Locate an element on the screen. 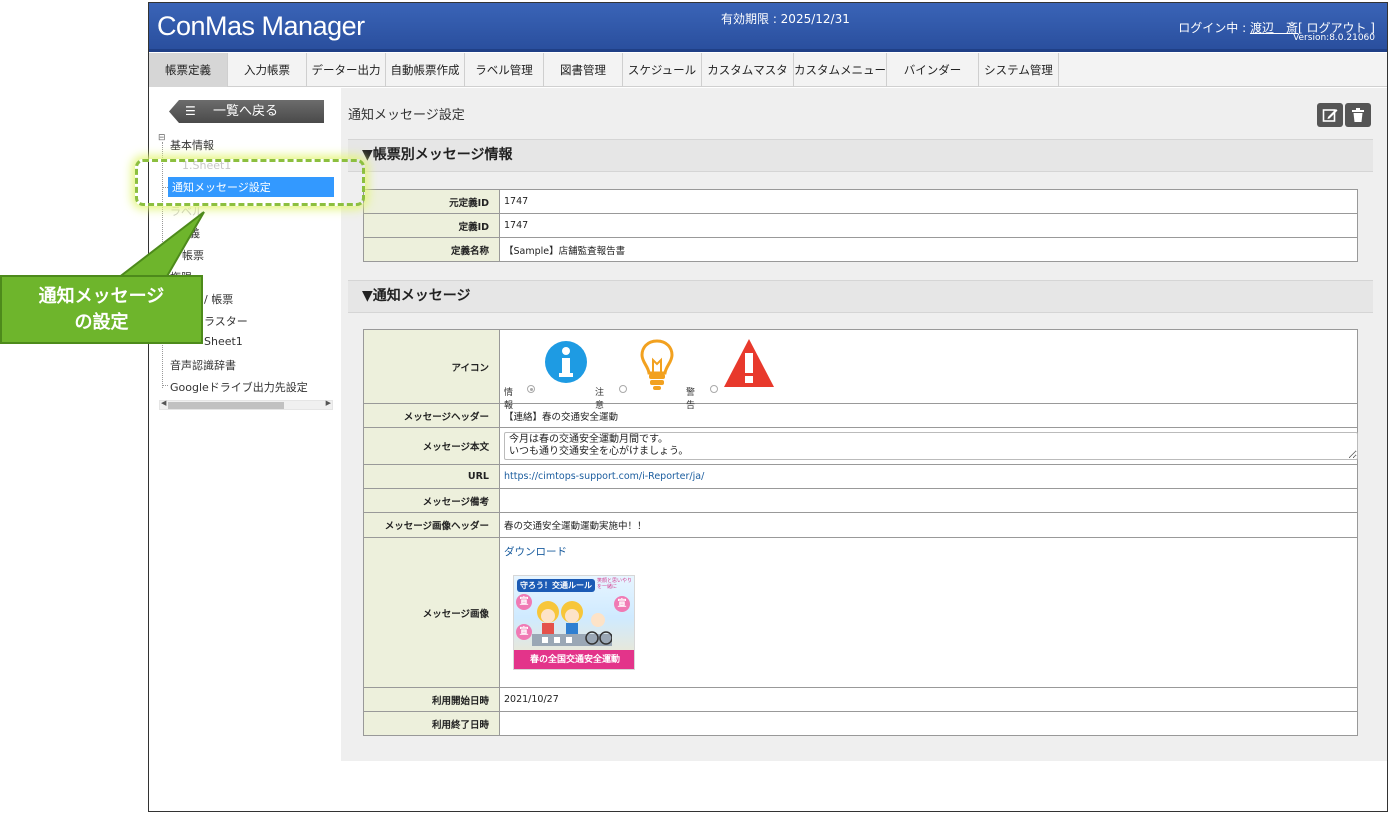 Image resolution: width=1389 pixels, height=813 pixels. trash-icon is located at coordinates (1358, 115).